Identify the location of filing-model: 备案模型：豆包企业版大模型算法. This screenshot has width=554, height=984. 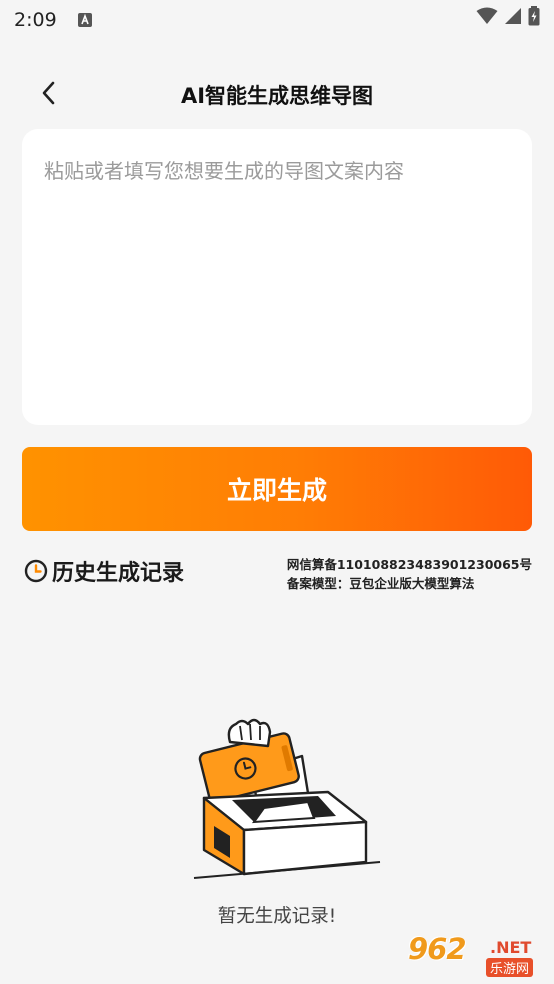
(380, 583).